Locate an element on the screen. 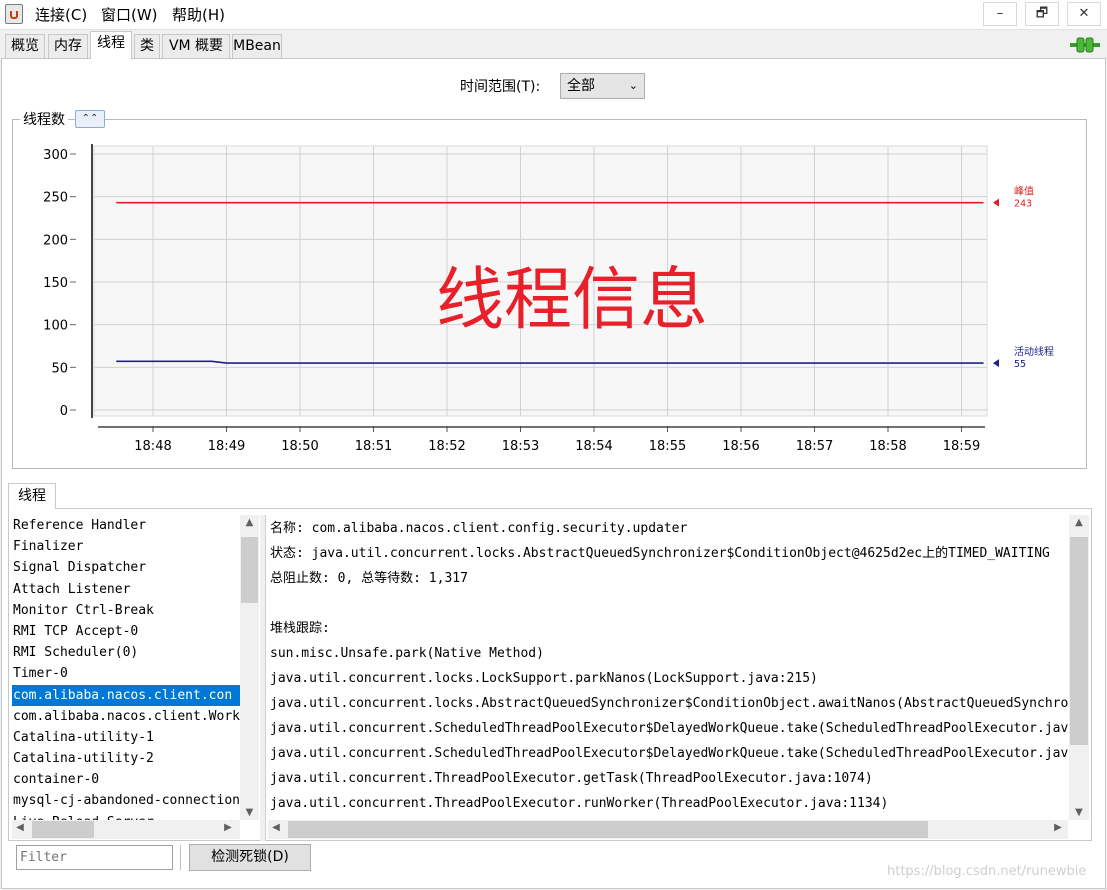 Image resolution: width=1107 pixels, height=890 pixels. divider is located at coordinates (180, 857).